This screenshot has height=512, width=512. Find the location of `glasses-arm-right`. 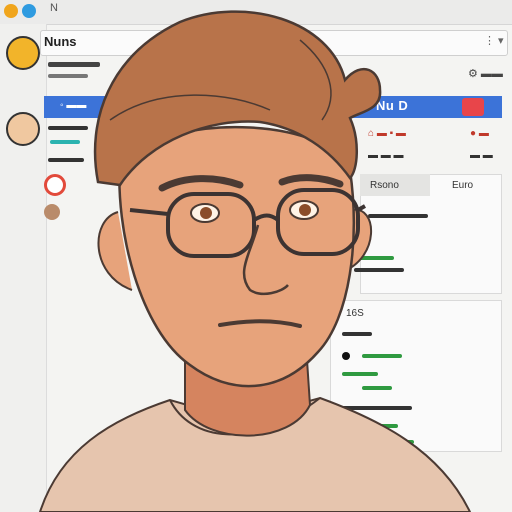

glasses-arm-right is located at coordinates (361, 208).